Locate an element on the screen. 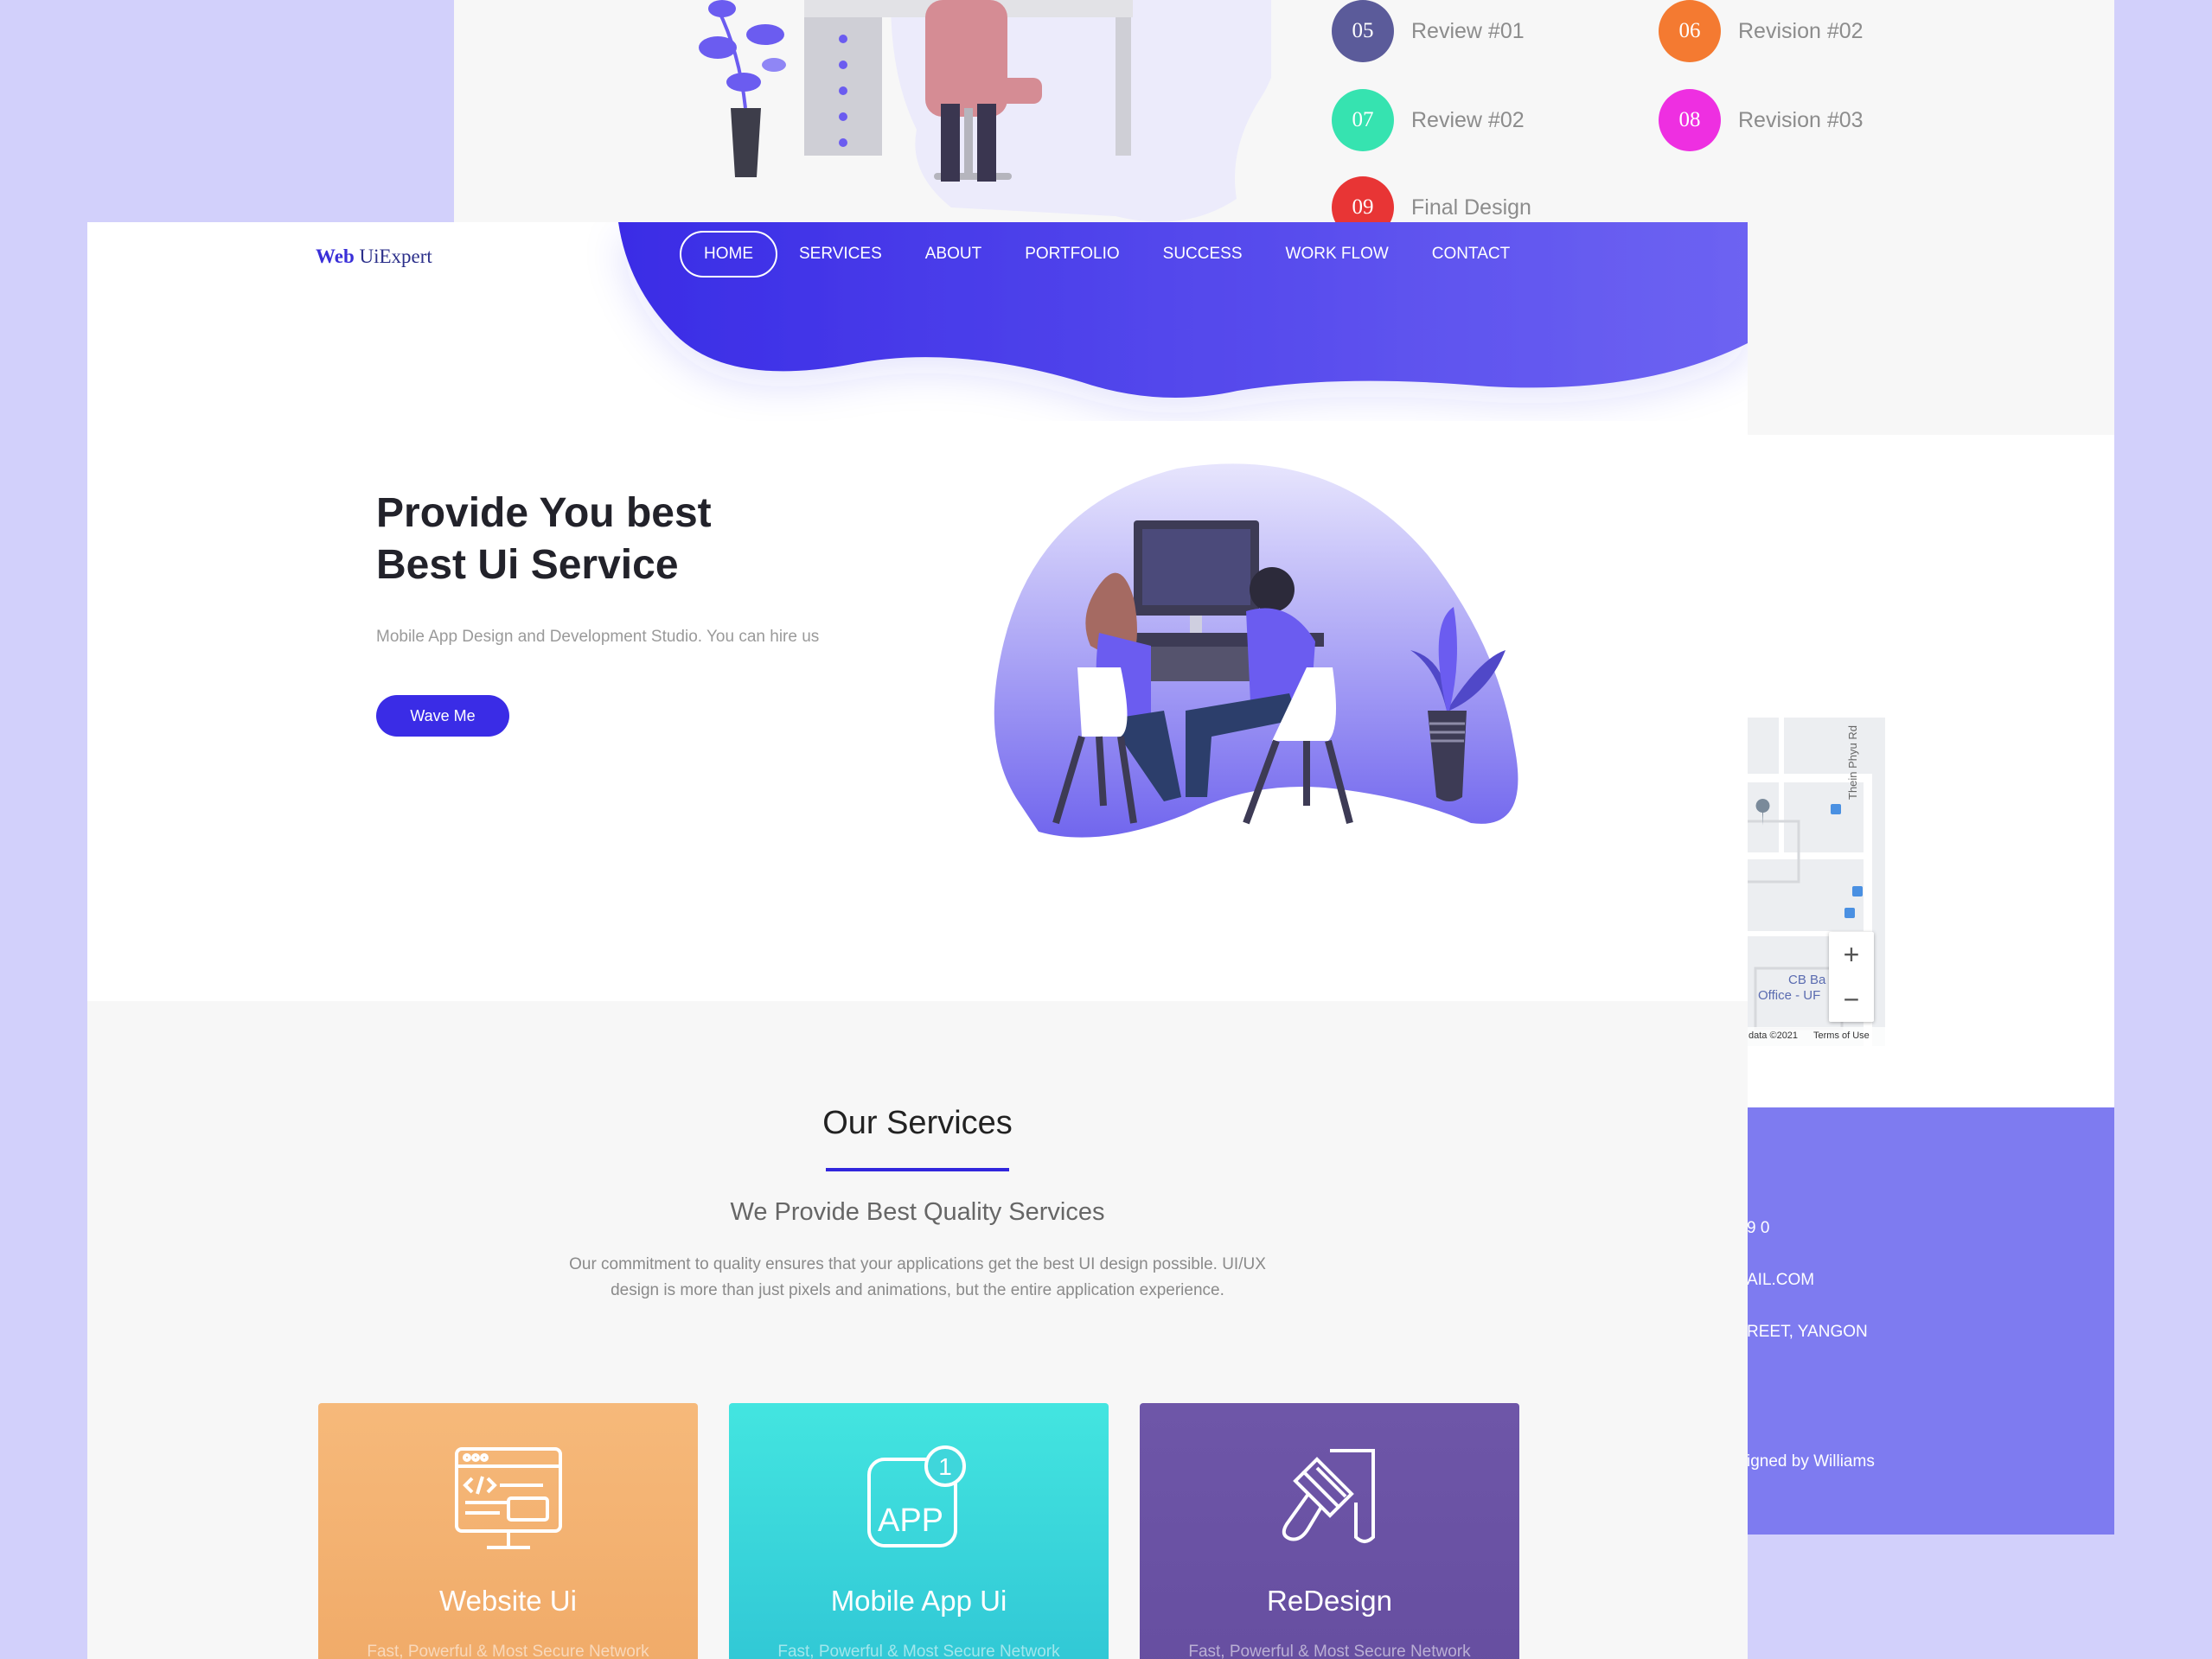  footer-email: AIL.COM is located at coordinates (1781, 1280).